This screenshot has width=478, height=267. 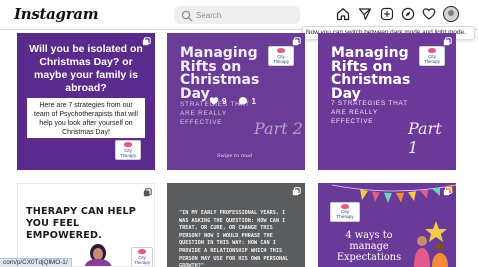 What do you see at coordinates (387, 14) in the screenshot?
I see `new-post-icon` at bounding box center [387, 14].